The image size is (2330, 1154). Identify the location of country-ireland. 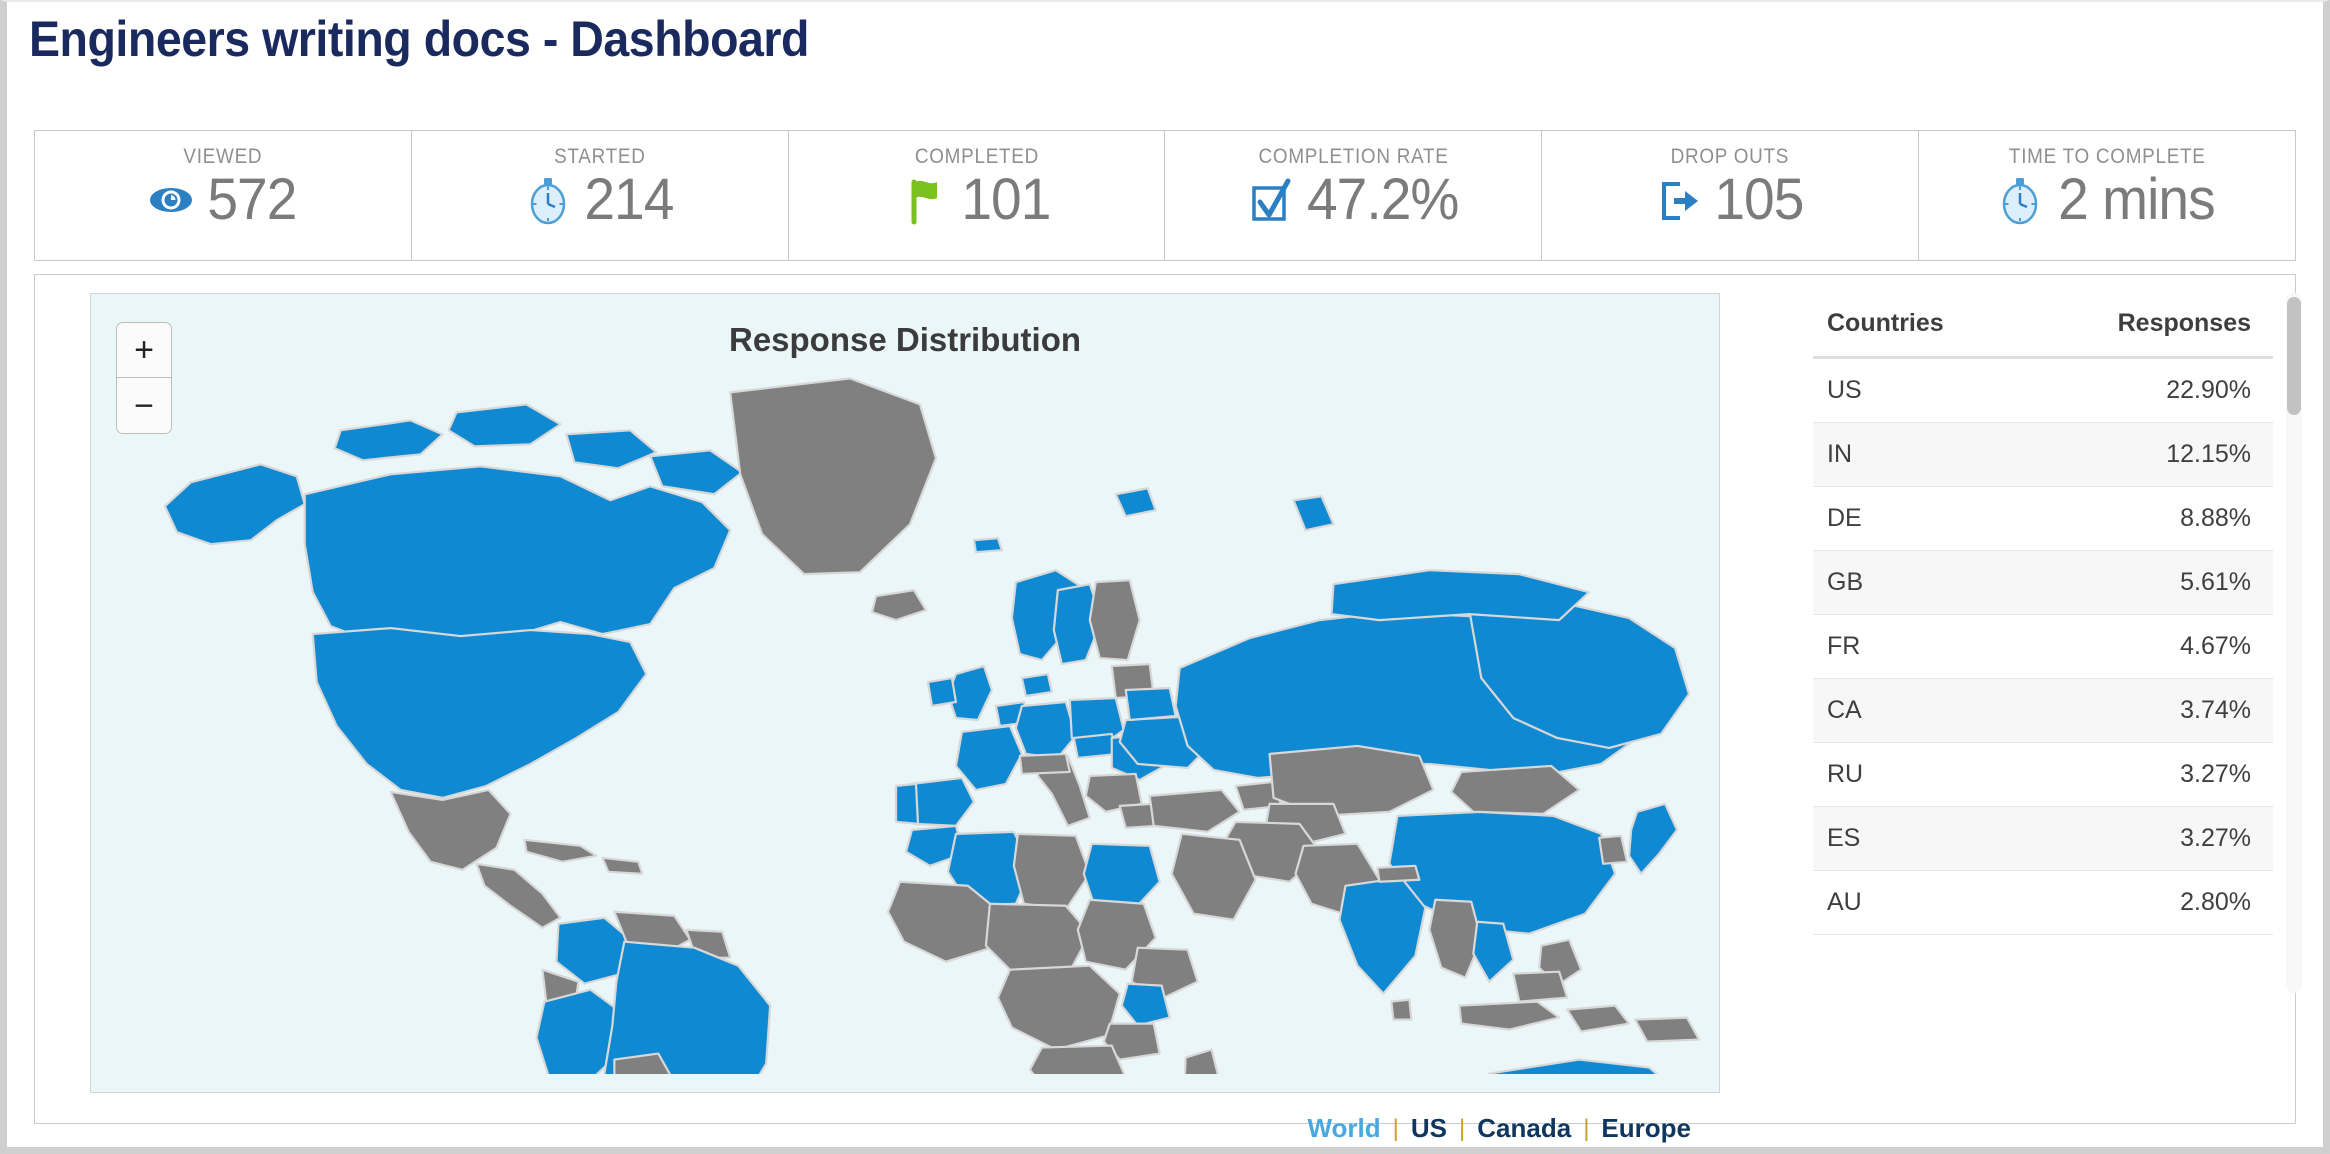
(942, 692).